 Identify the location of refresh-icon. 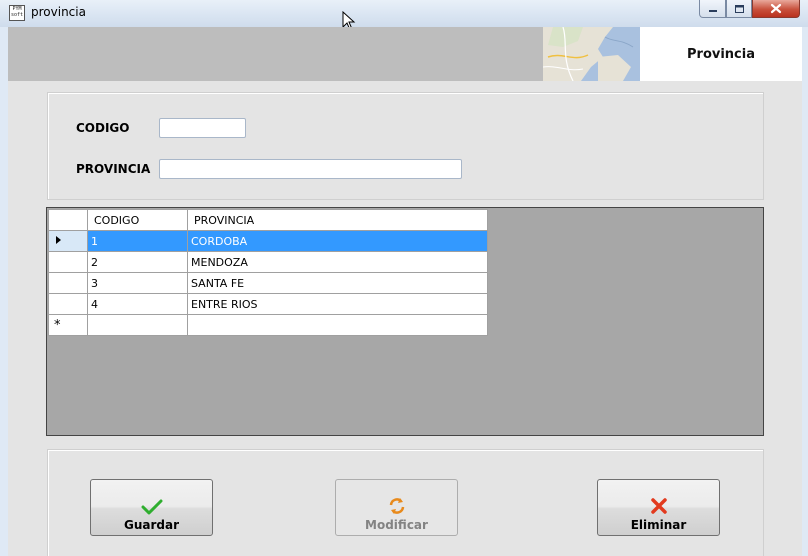
(396, 506).